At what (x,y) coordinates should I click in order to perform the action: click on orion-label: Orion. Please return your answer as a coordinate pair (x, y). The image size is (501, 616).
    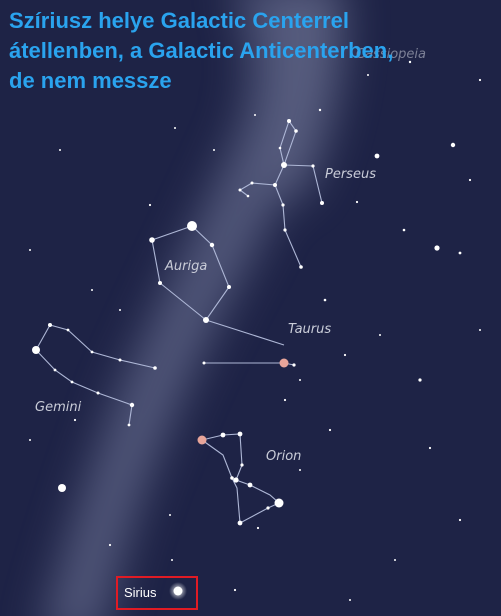
    Looking at the image, I should click on (283, 456).